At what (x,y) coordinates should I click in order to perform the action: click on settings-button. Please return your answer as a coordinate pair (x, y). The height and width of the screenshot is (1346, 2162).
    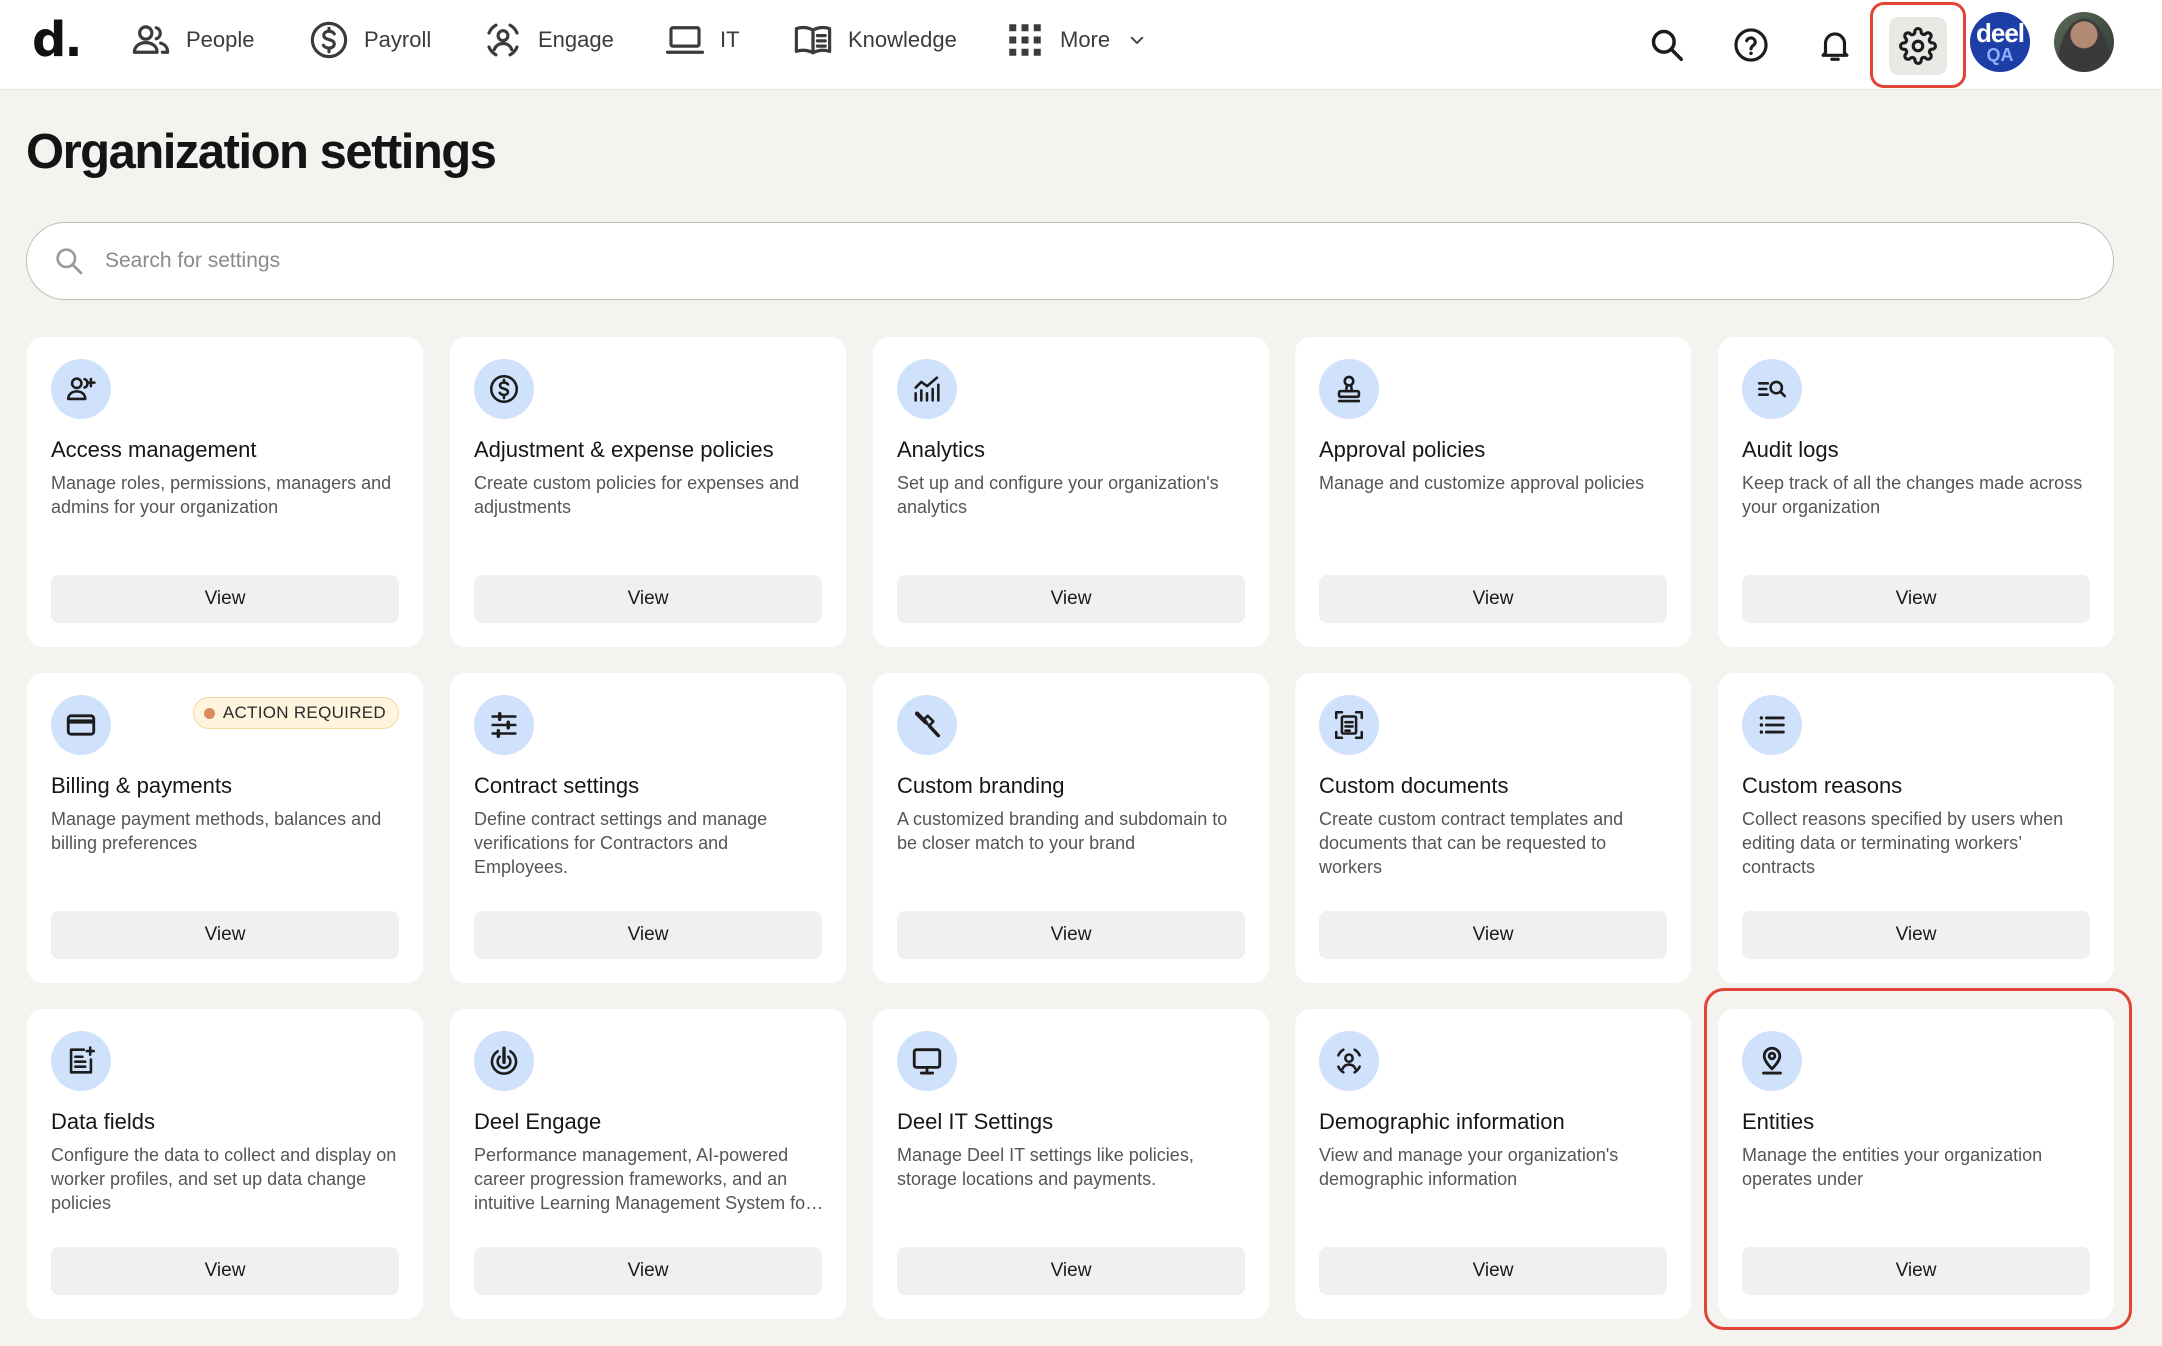
    Looking at the image, I should click on (1918, 46).